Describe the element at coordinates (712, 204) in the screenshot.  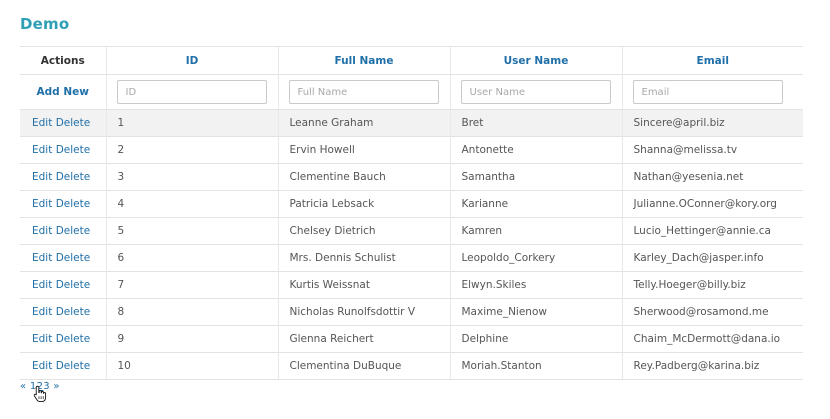
I see `email-cell: Julianne.OConner@kory.org` at that location.